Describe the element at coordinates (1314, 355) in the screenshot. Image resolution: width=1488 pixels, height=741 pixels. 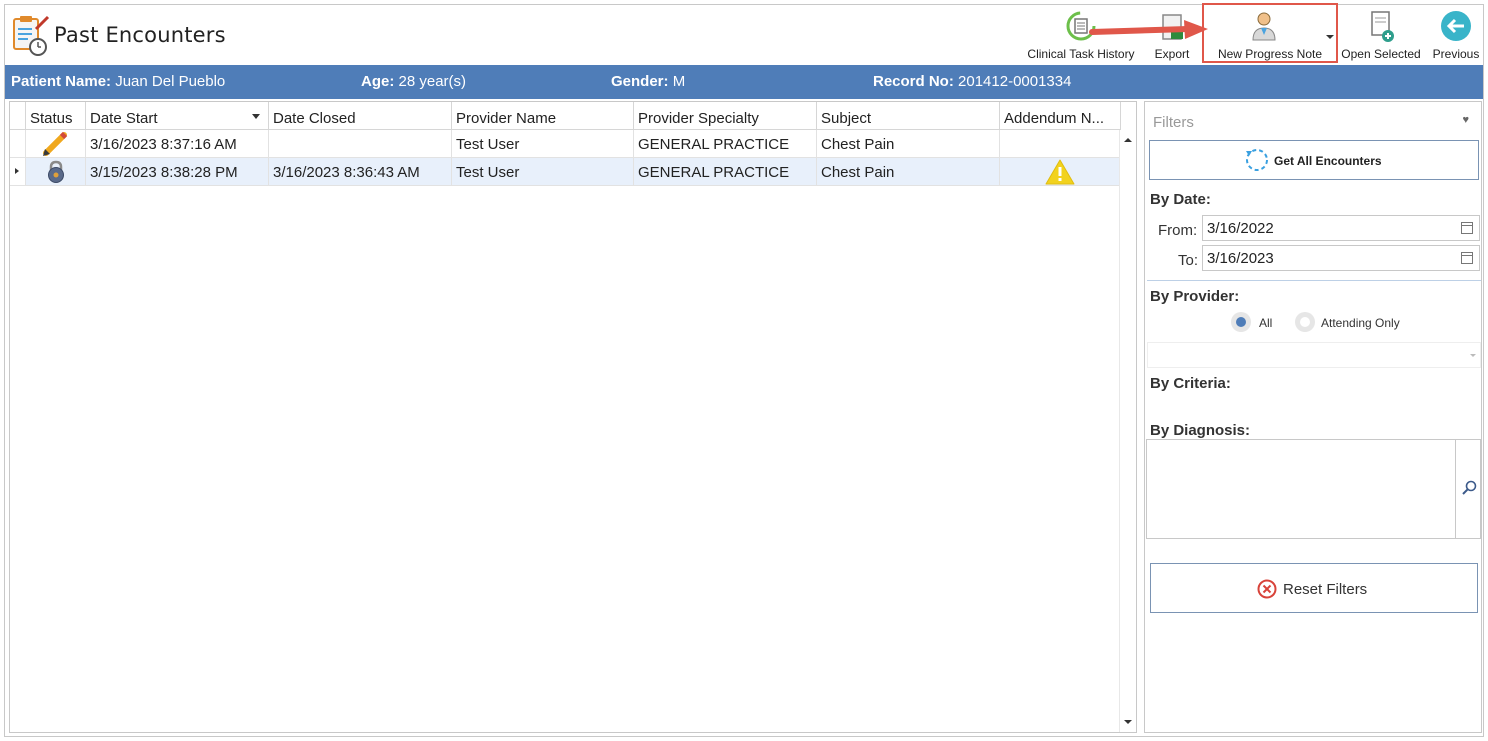
I see `provider-select` at that location.